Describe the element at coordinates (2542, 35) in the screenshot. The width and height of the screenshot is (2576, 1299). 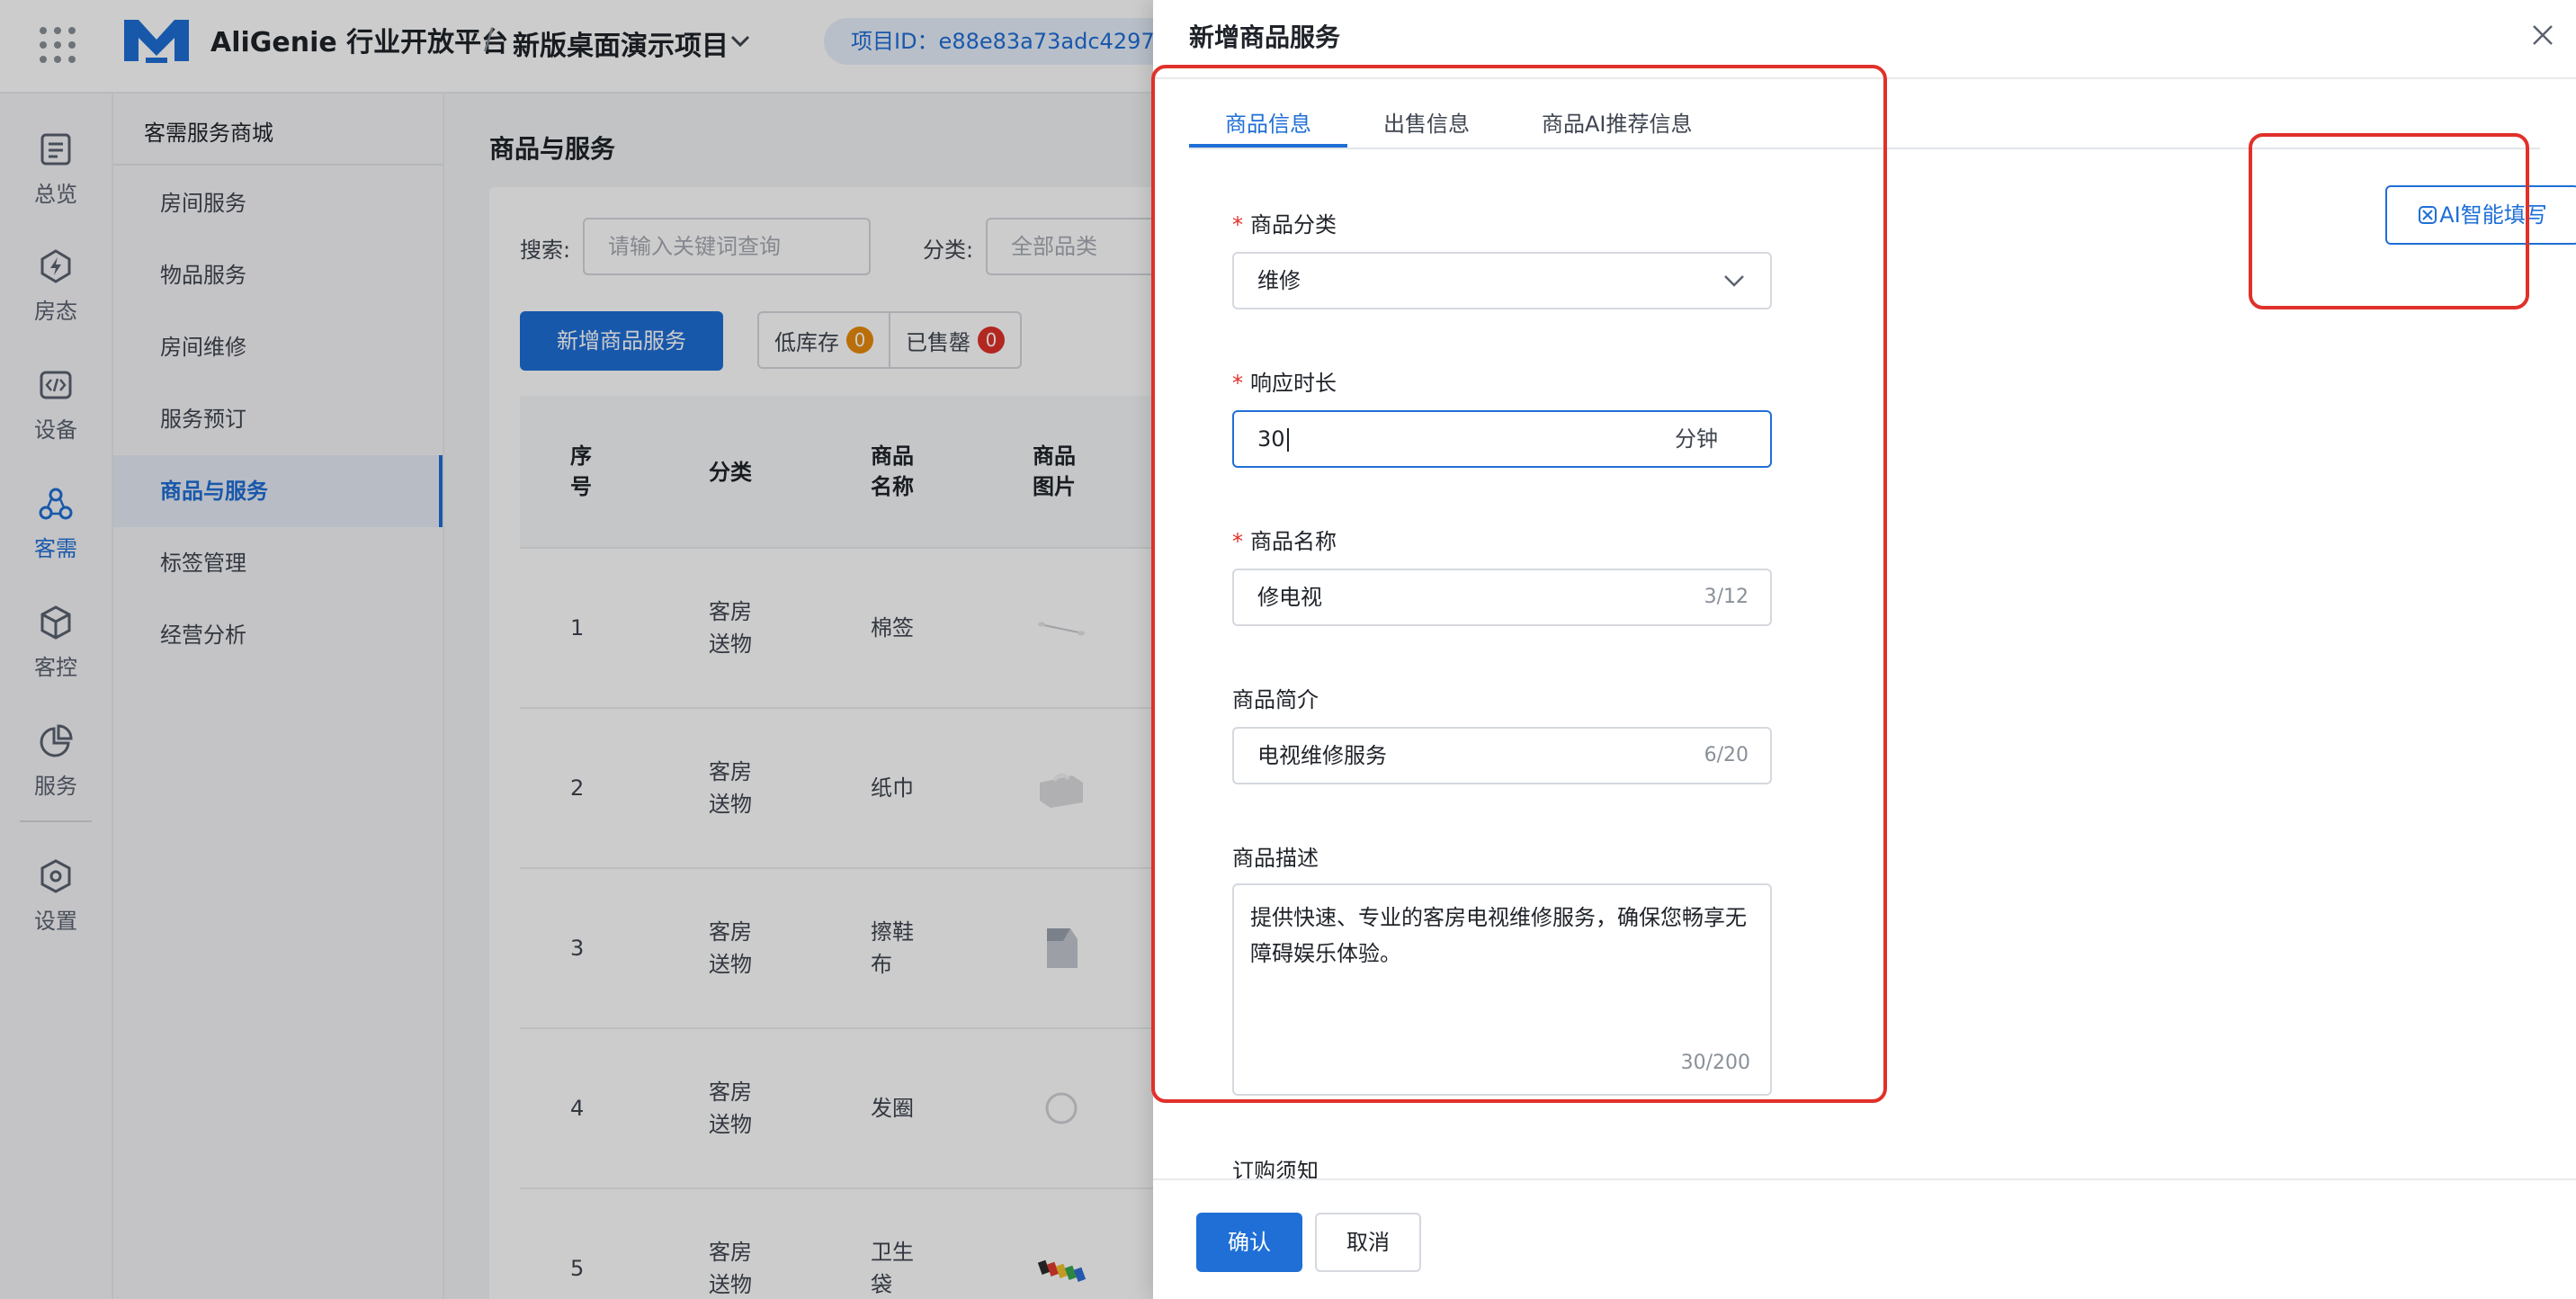
I see `close-icon` at that location.